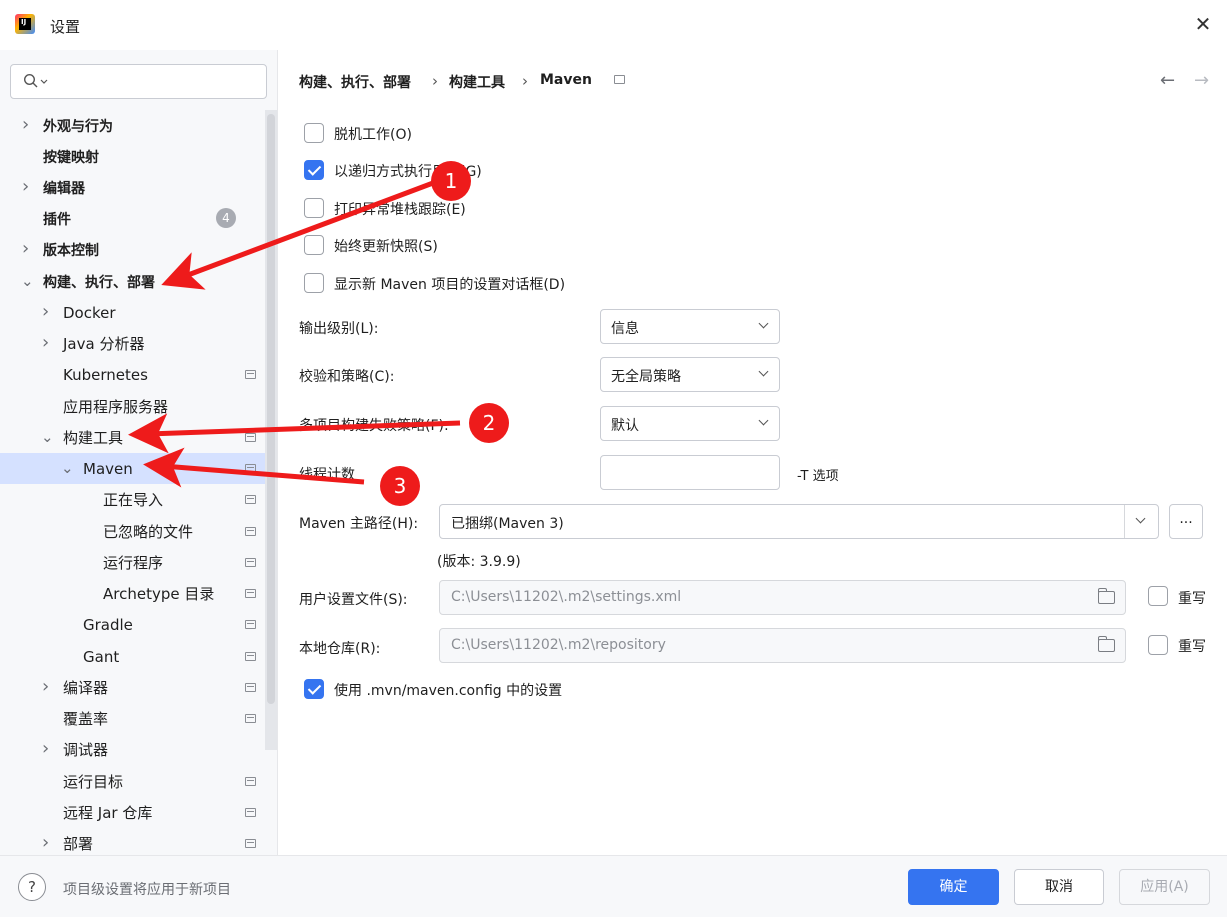  What do you see at coordinates (116, 407) in the screenshot?
I see `sidebar-item-label: 应用程序服务器` at bounding box center [116, 407].